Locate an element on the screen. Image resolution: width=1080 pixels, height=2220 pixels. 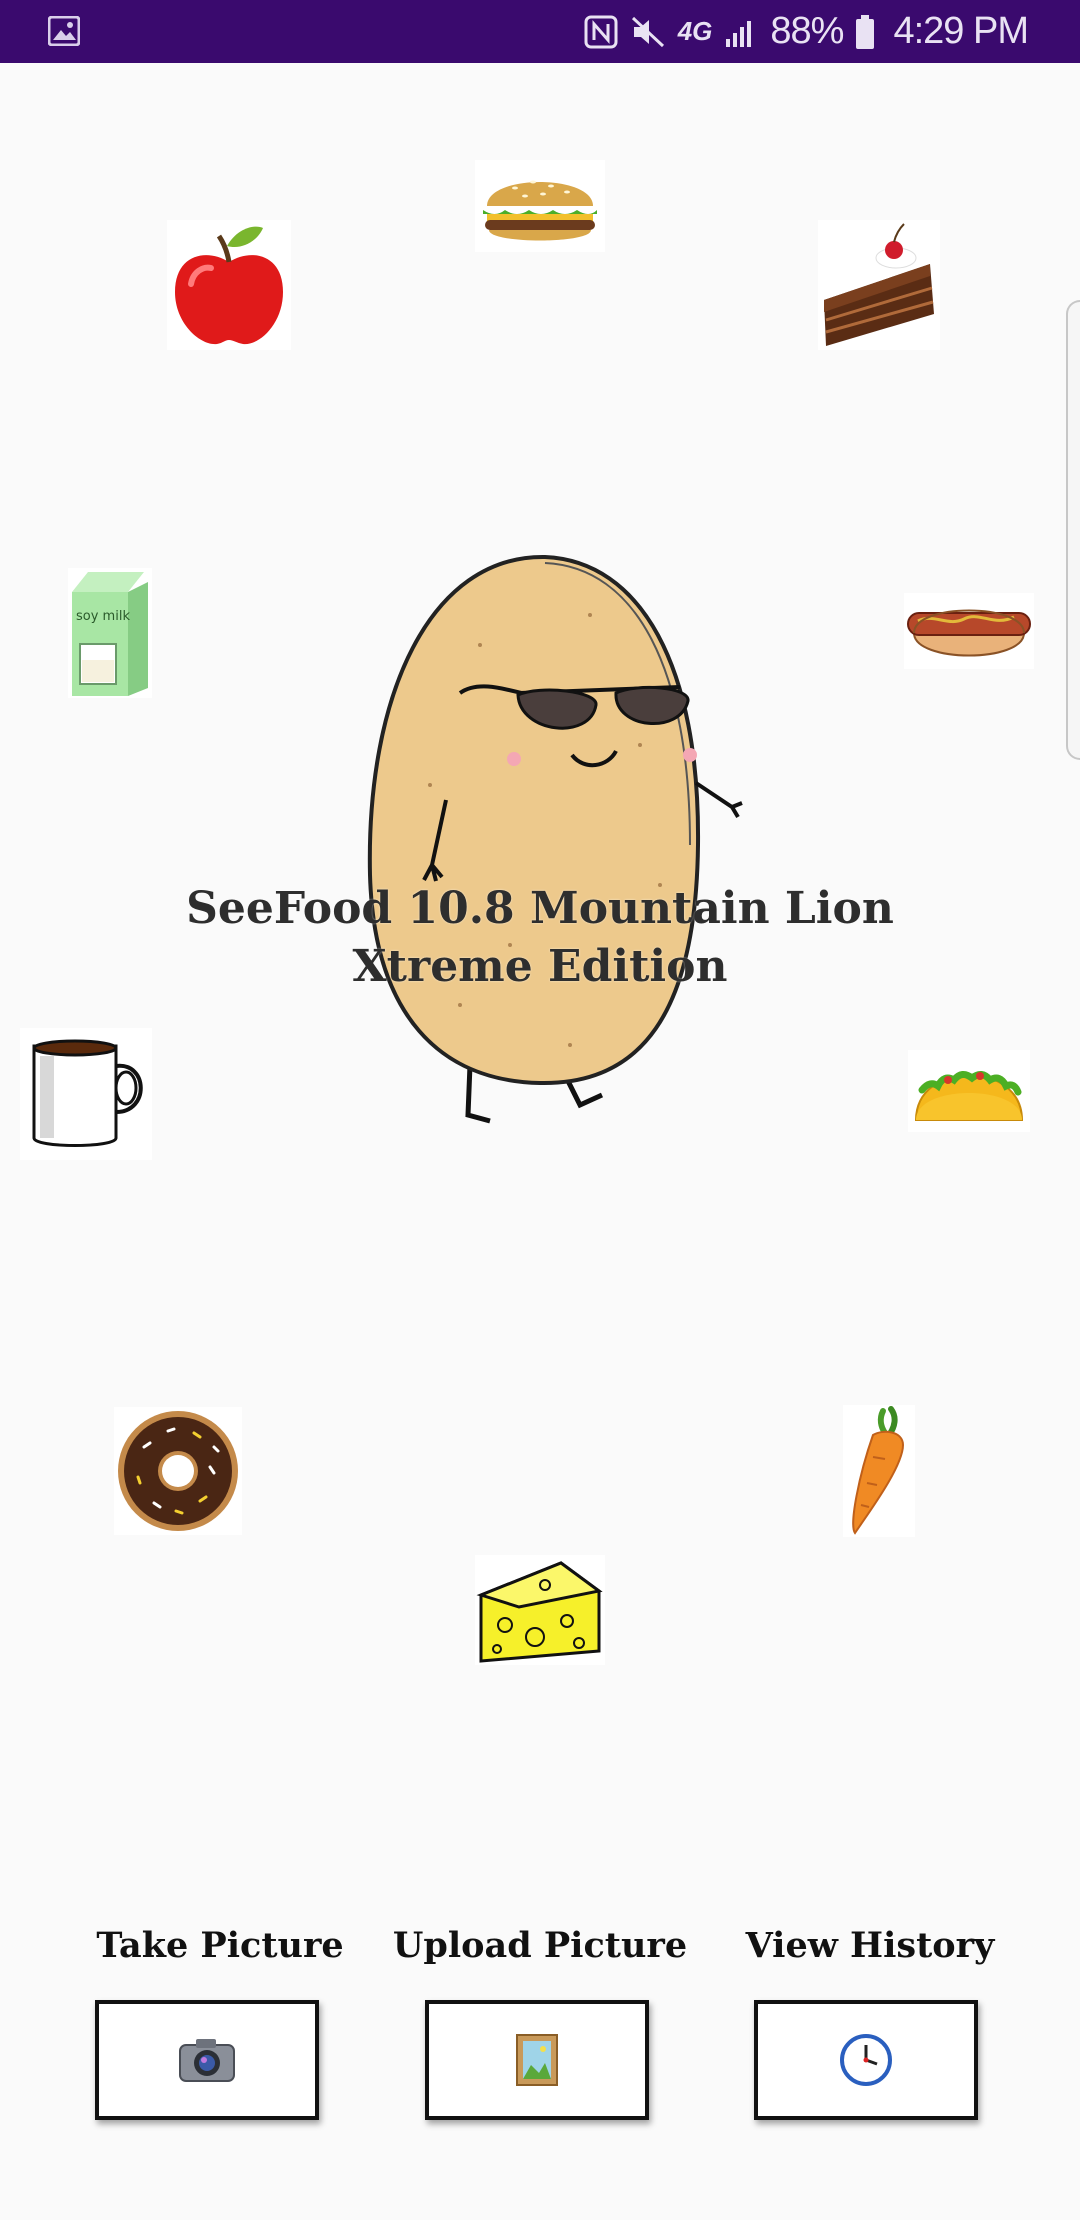
picture-frame-icon is located at coordinates (537, 2060).